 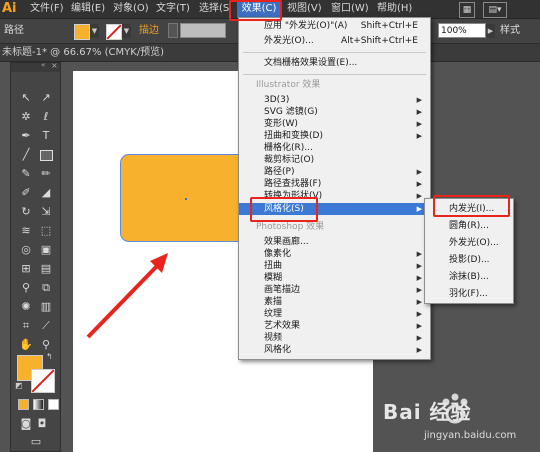 I want to click on rectangle-tool-icon, so click(x=46, y=155).